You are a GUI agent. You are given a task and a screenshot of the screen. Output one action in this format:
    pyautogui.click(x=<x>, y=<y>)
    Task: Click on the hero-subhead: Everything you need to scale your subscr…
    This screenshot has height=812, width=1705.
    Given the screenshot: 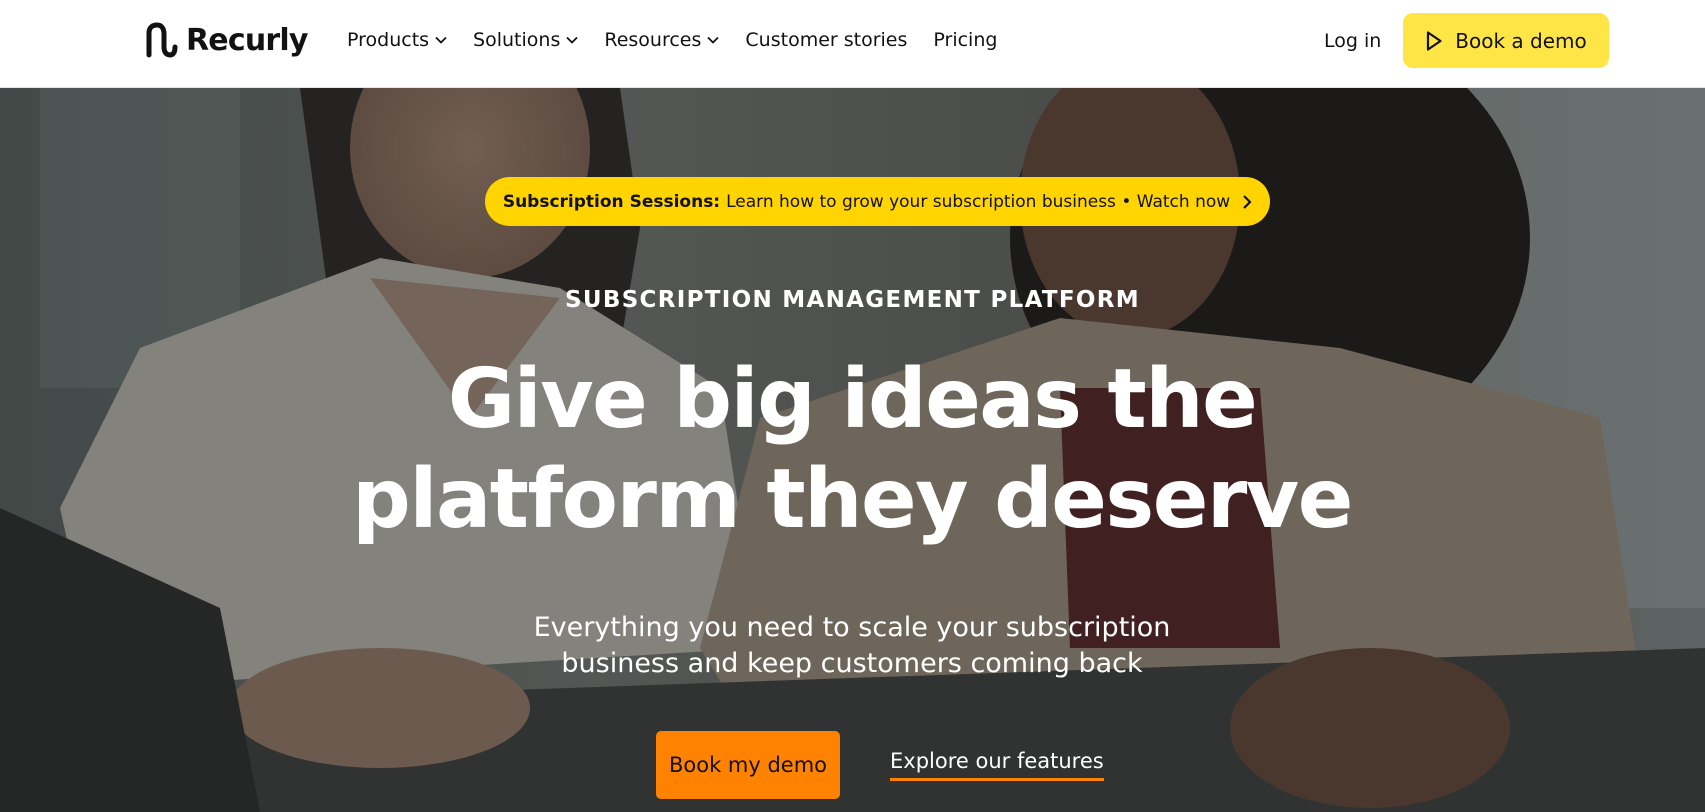 What is the action you would take?
    pyautogui.click(x=852, y=646)
    